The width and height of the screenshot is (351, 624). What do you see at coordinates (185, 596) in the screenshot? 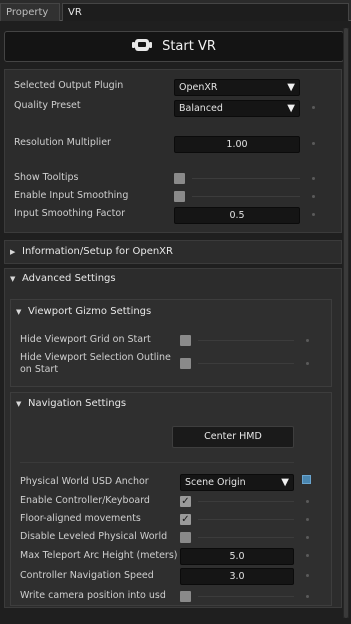
I see `write-camera-checkbox` at bounding box center [185, 596].